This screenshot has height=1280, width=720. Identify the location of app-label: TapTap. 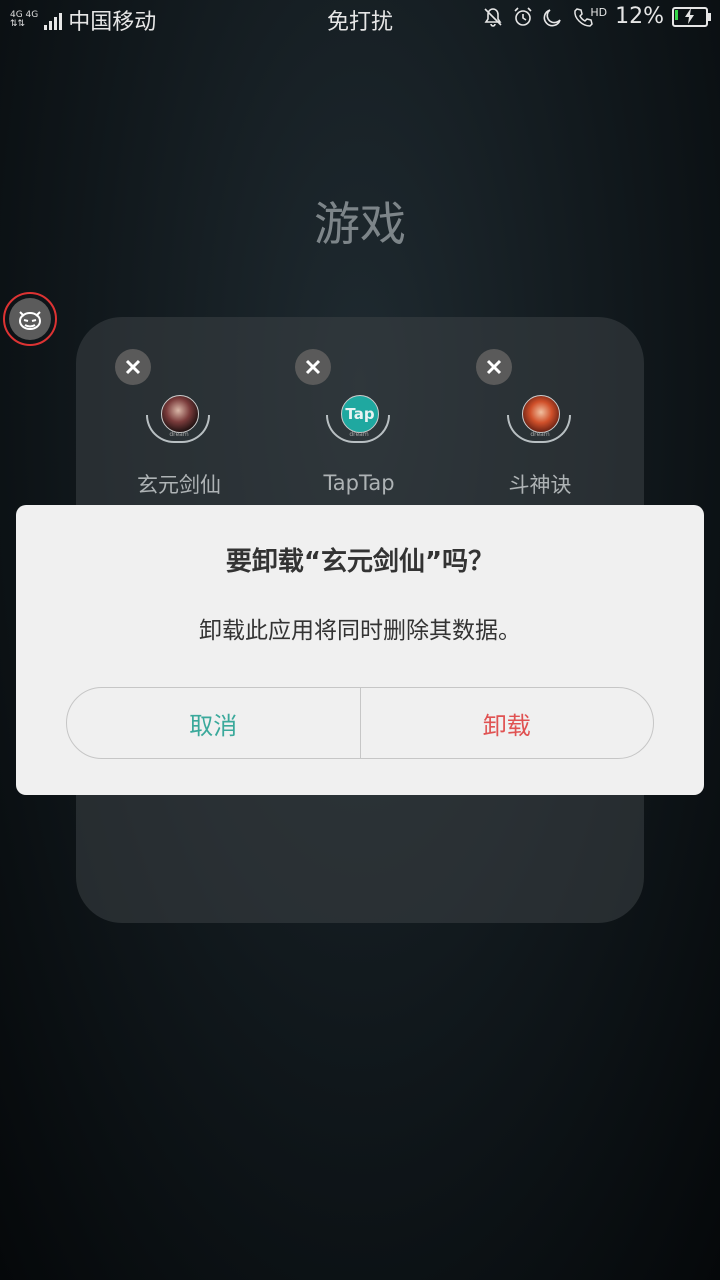
(359, 483).